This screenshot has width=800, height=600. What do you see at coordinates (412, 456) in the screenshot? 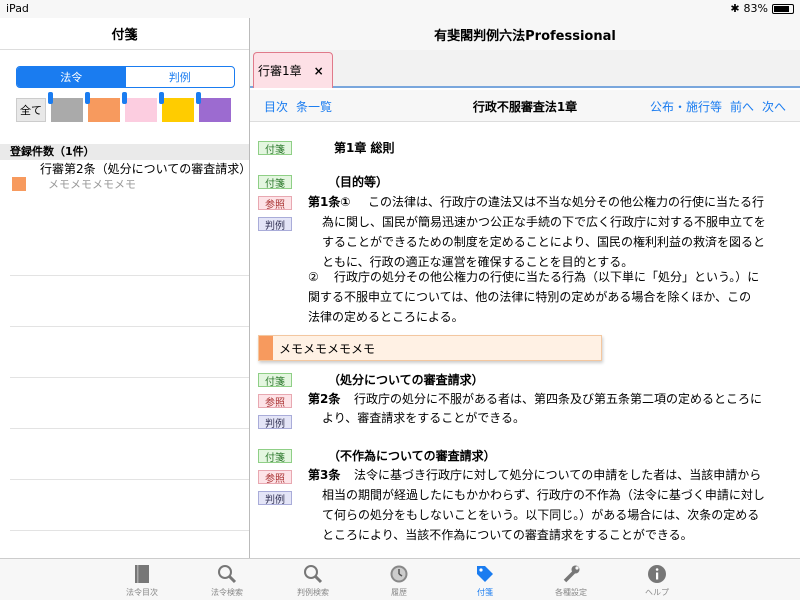
I see `article-caption: （不作為についての審査請求）` at bounding box center [412, 456].